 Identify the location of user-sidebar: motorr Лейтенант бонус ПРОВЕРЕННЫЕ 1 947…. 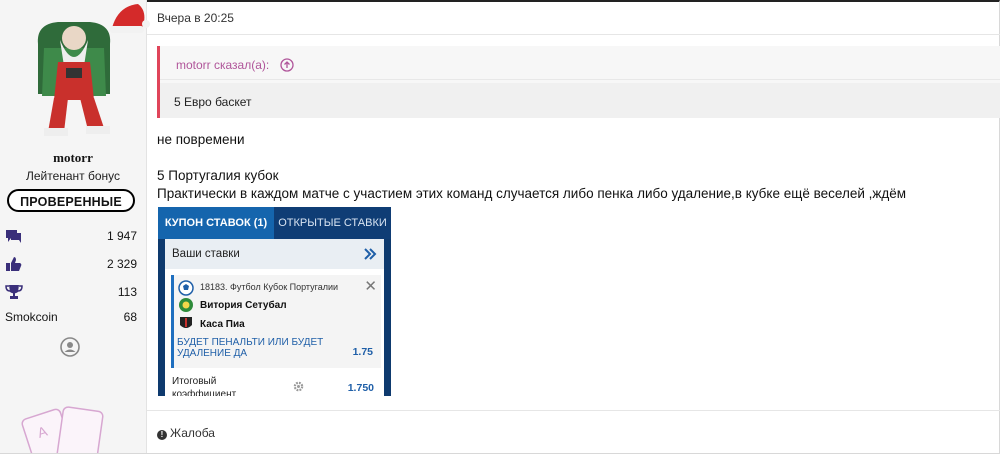
(75, 226).